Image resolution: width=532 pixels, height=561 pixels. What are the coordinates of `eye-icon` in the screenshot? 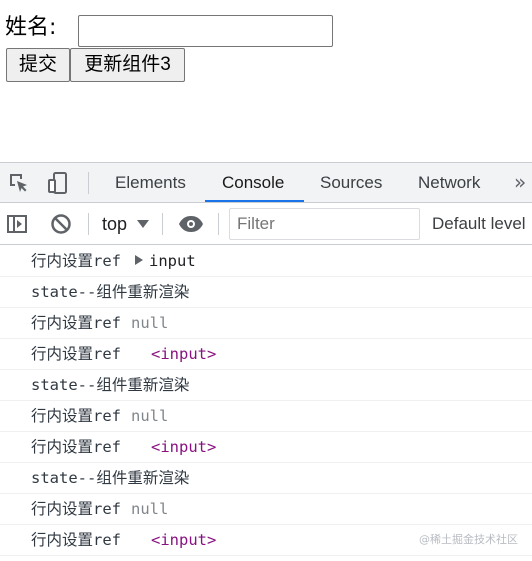 It's located at (190, 224).